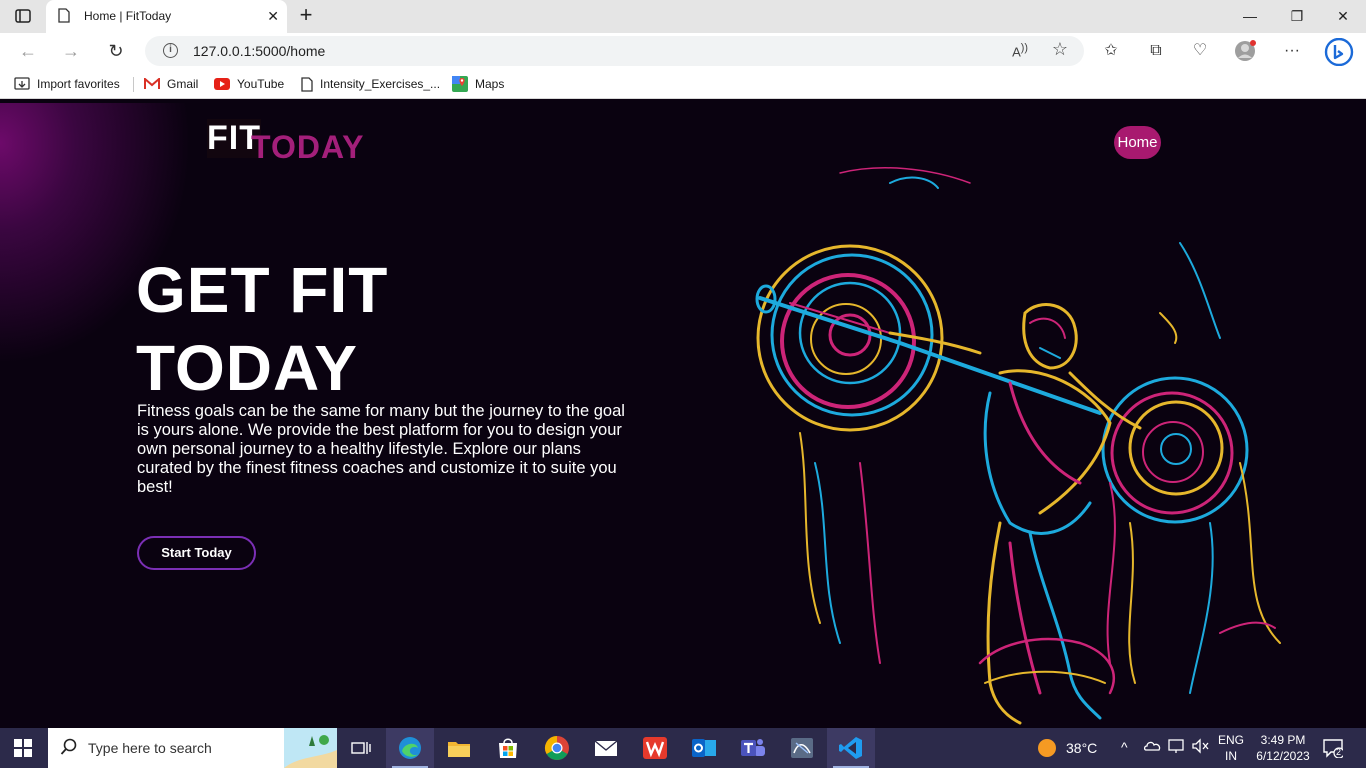 This screenshot has height=768, width=1366. I want to click on tab-title: Home | FitToday, so click(128, 16).